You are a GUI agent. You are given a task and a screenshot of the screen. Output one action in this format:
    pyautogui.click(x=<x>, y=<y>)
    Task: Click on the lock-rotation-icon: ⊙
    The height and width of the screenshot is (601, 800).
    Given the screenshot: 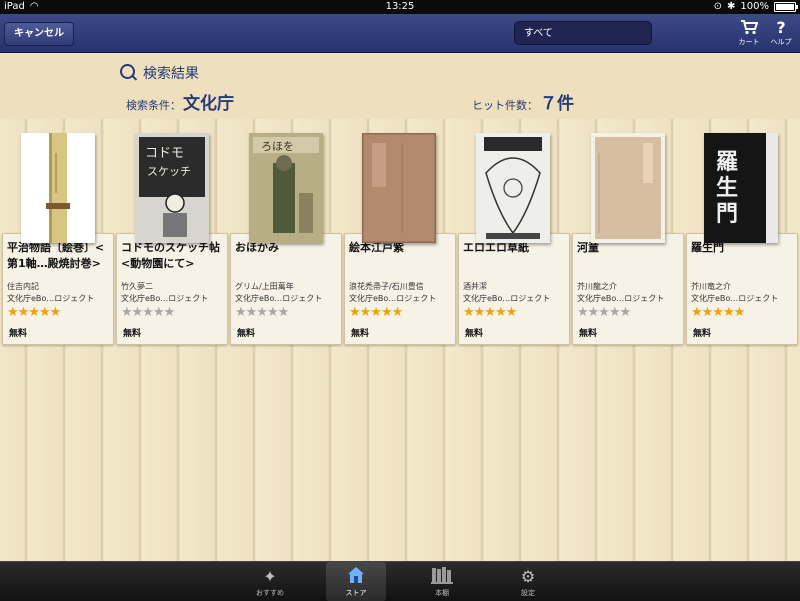 What is the action you would take?
    pyautogui.click(x=718, y=6)
    